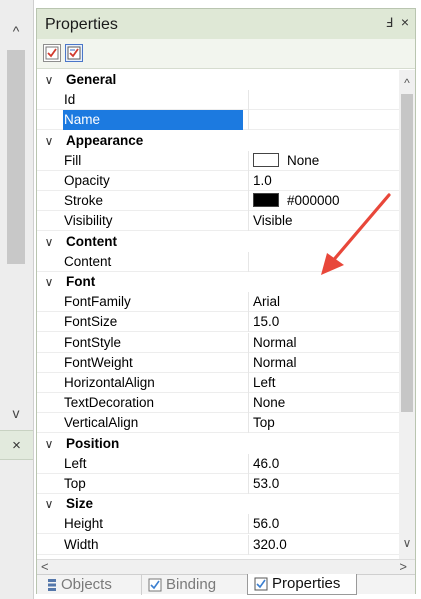 This screenshot has height=599, width=421. What do you see at coordinates (270, 544) in the screenshot?
I see `property-value-text: 320.0` at bounding box center [270, 544].